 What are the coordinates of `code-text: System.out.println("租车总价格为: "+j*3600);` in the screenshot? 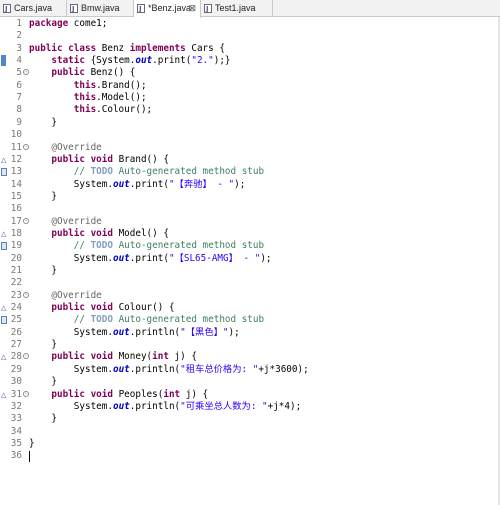 It's located at (169, 370).